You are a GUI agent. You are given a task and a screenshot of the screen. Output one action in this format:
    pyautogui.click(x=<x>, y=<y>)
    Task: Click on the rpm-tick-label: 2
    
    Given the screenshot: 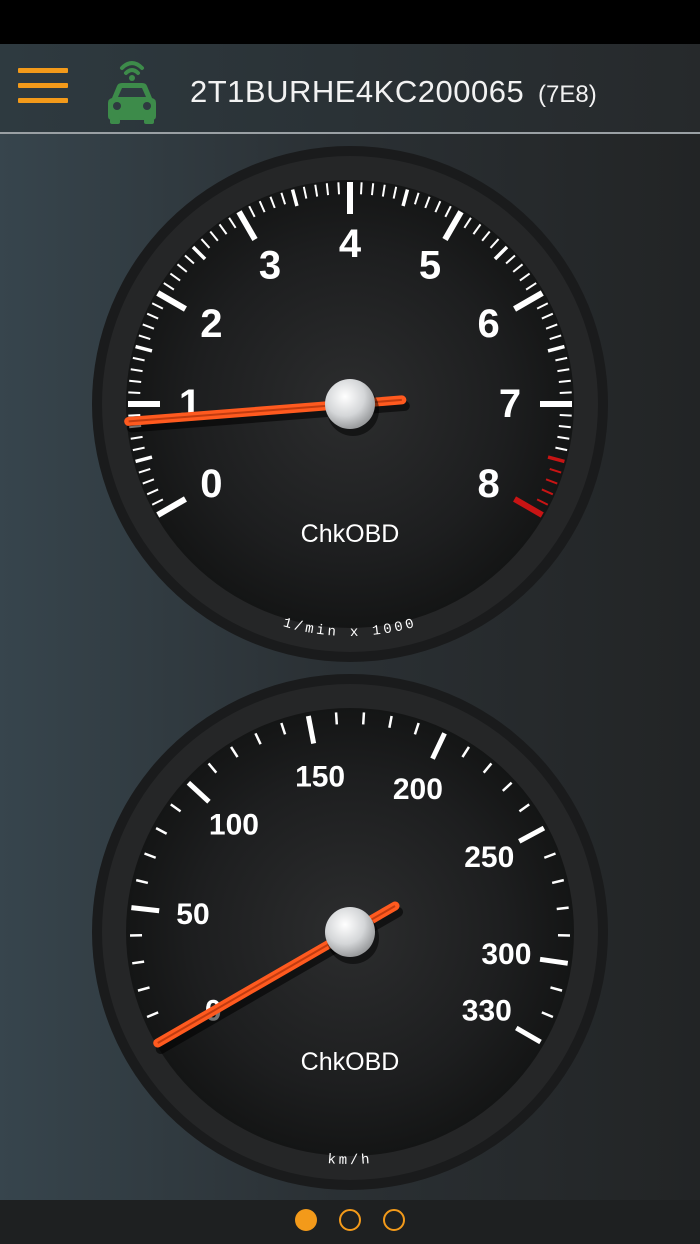 What is the action you would take?
    pyautogui.click(x=211, y=324)
    